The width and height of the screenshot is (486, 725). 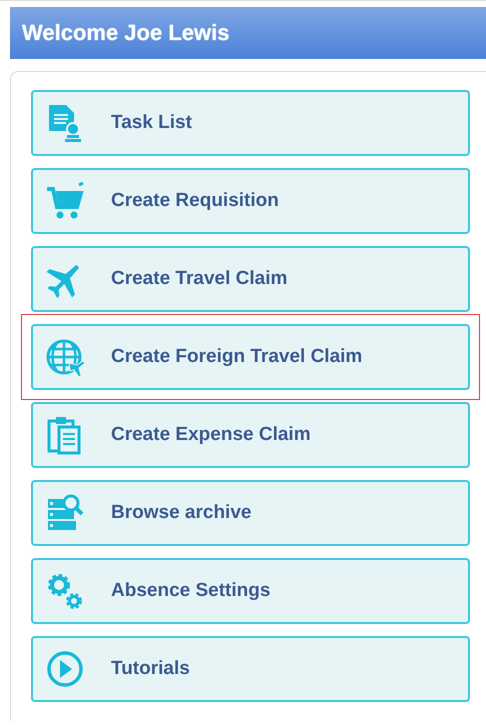 What do you see at coordinates (65, 513) in the screenshot?
I see `archive-icon` at bounding box center [65, 513].